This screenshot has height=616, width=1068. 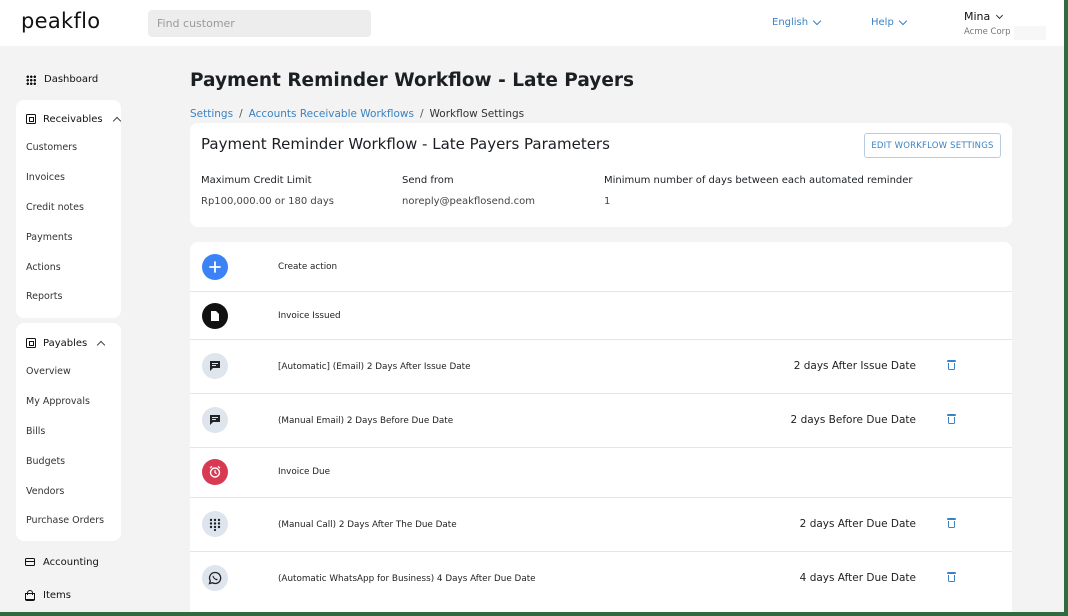 What do you see at coordinates (30, 562) in the screenshot?
I see `credit-card-icon` at bounding box center [30, 562].